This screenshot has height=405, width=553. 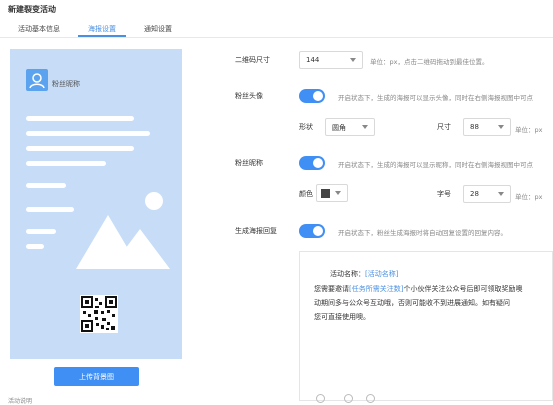 What do you see at coordinates (96, 376) in the screenshot?
I see `upload-background-button: 上传背景图` at bounding box center [96, 376].